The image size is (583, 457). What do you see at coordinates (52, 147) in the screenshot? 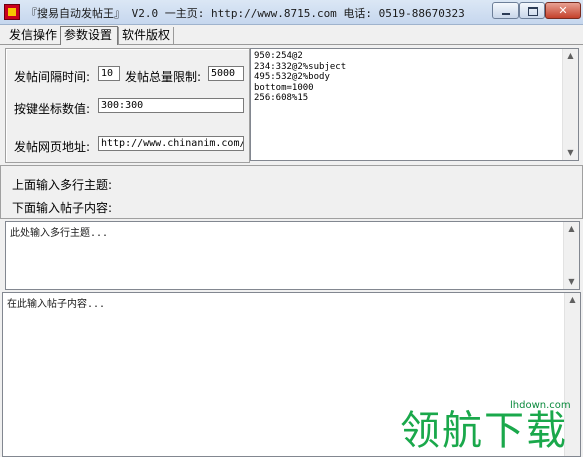
I see `post-url-label: 发帖网页地址:` at bounding box center [52, 147].